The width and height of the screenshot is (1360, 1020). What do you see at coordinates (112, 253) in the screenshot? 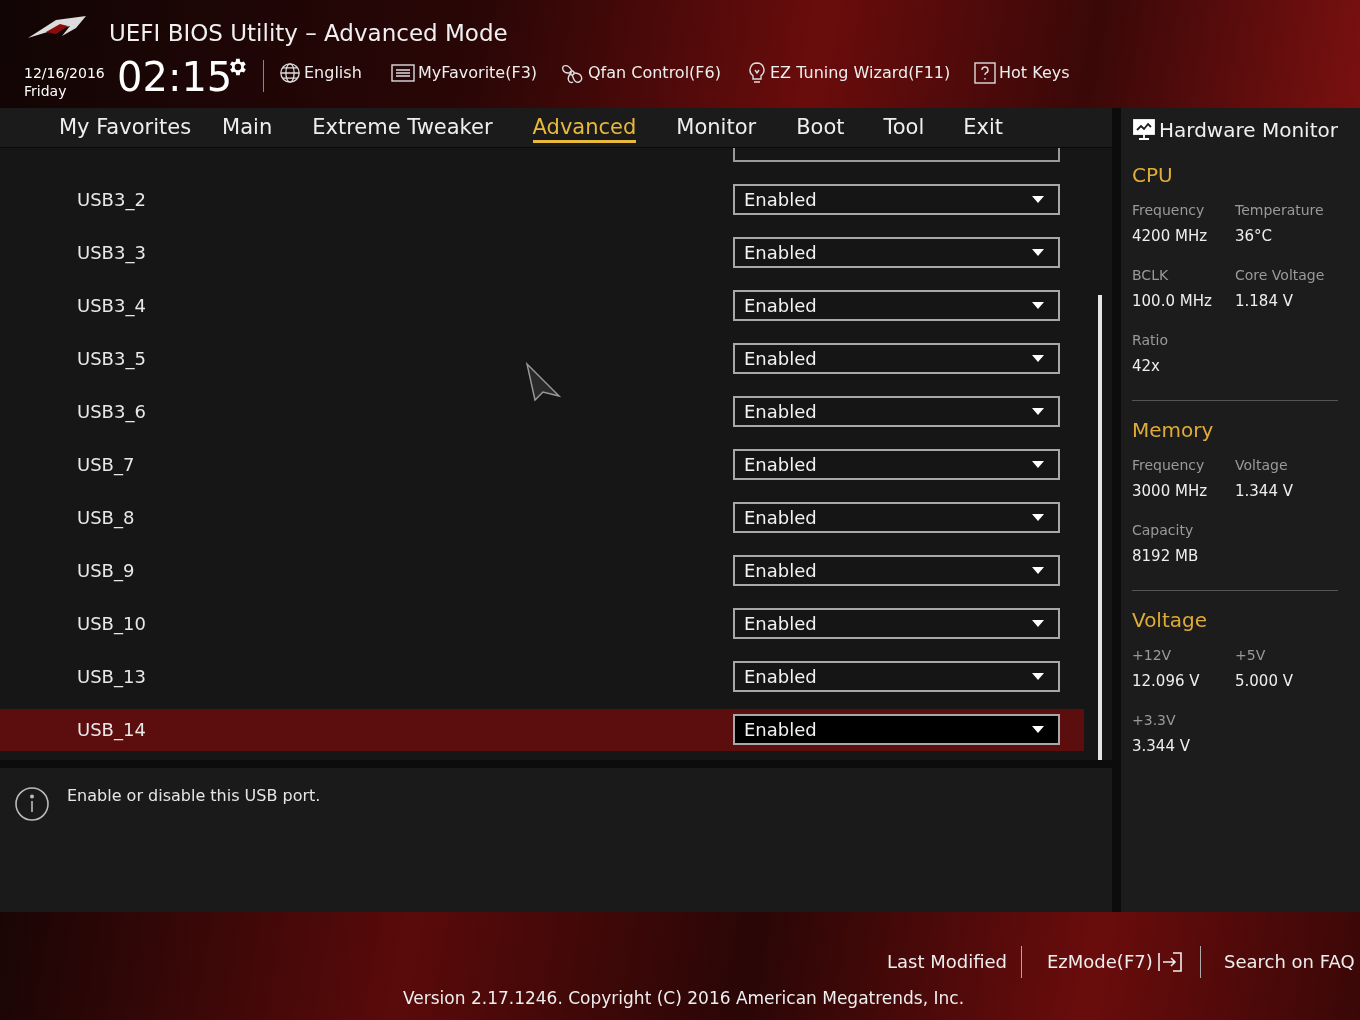
I see `setting-label: USB3_3` at bounding box center [112, 253].